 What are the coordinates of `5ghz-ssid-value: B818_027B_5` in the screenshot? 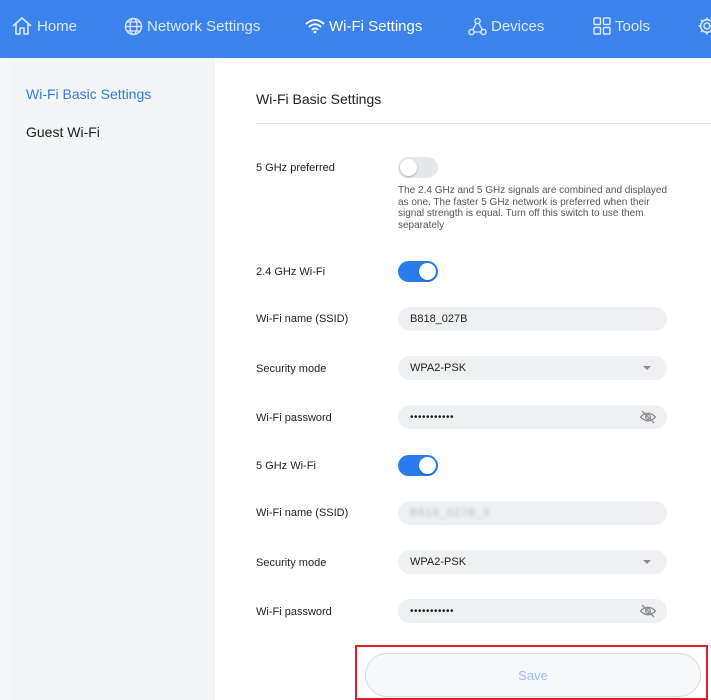 It's located at (450, 513).